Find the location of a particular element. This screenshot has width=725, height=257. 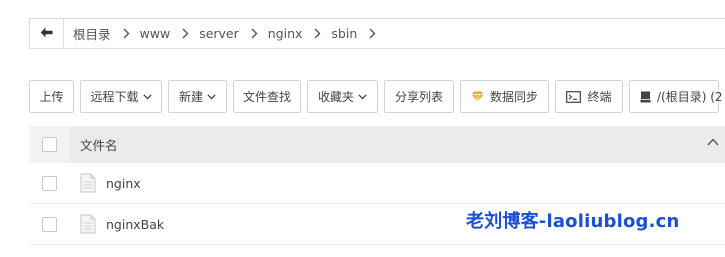

disk-button: /(根目录) (2 is located at coordinates (676, 96).